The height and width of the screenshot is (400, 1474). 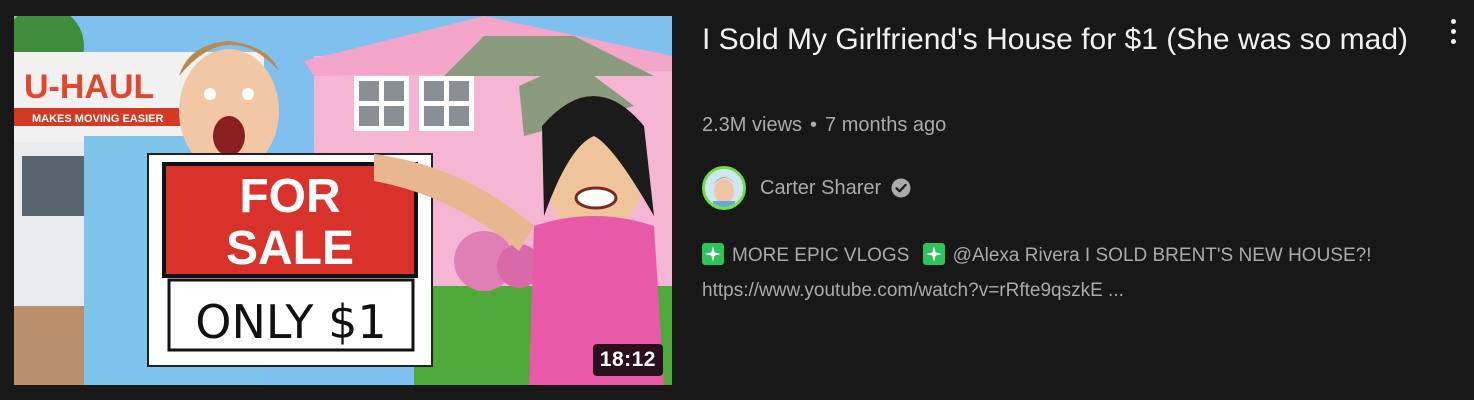 What do you see at coordinates (290, 248) in the screenshot?
I see `sign-sale-text: SALE` at bounding box center [290, 248].